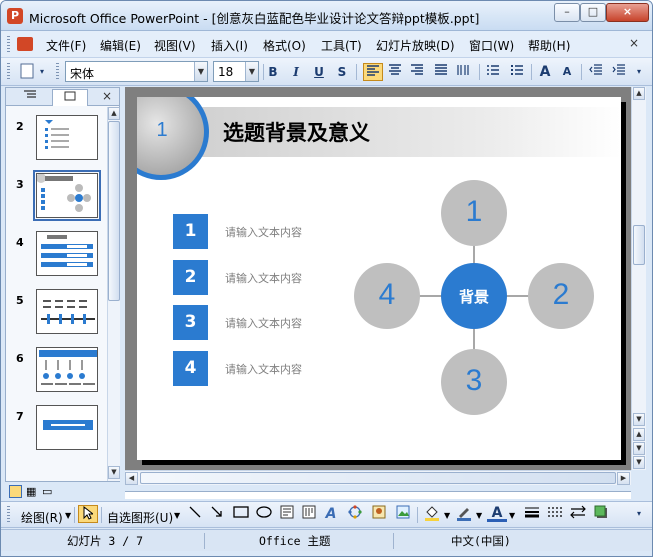  I want to click on align-center-button, so click(395, 72).